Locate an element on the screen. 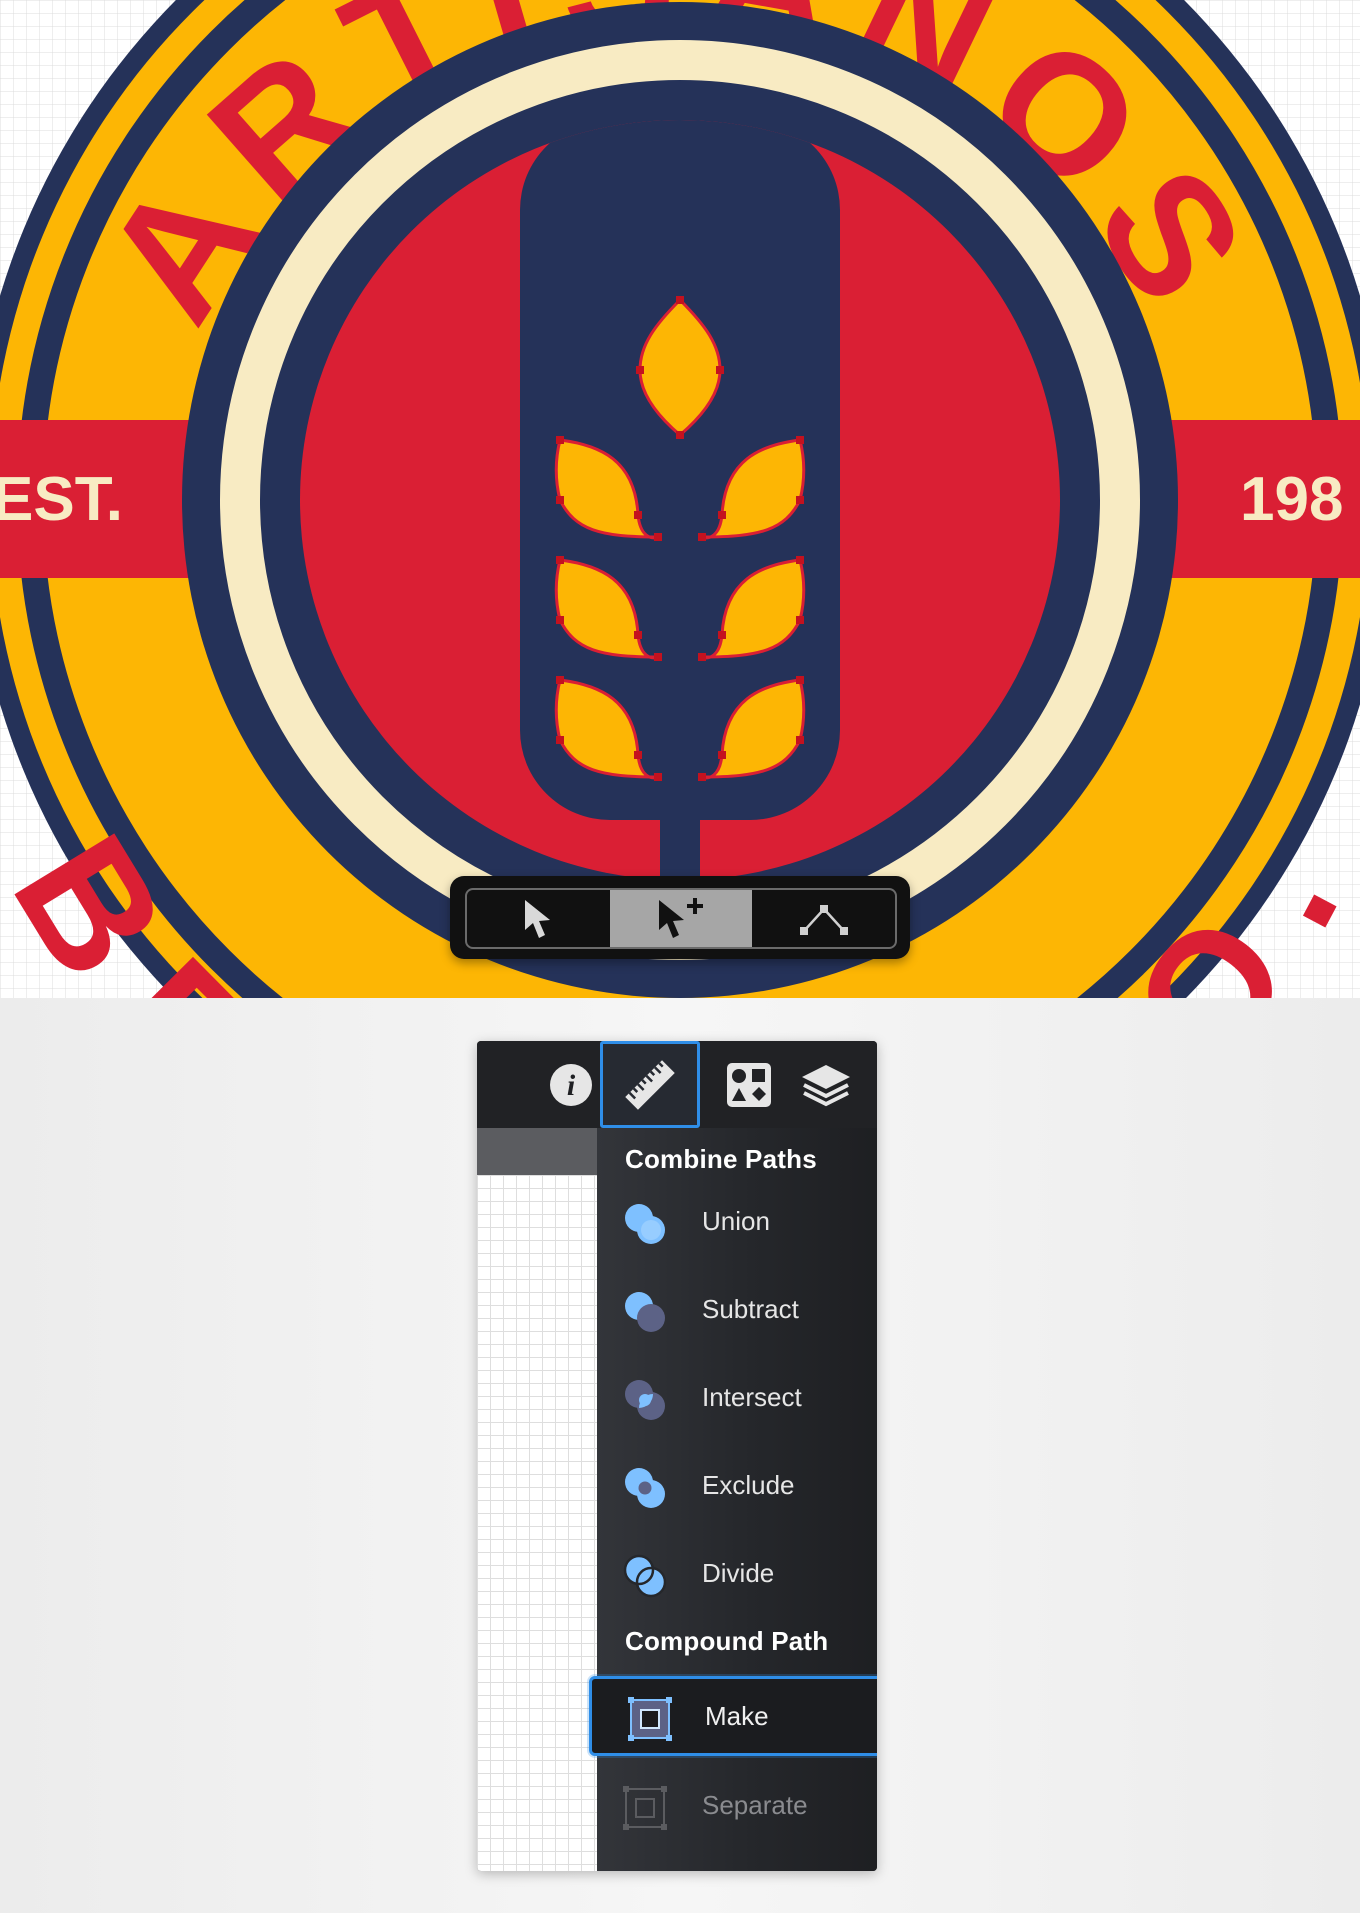 The image size is (1360, 1913). node-tool-button is located at coordinates (823, 918).